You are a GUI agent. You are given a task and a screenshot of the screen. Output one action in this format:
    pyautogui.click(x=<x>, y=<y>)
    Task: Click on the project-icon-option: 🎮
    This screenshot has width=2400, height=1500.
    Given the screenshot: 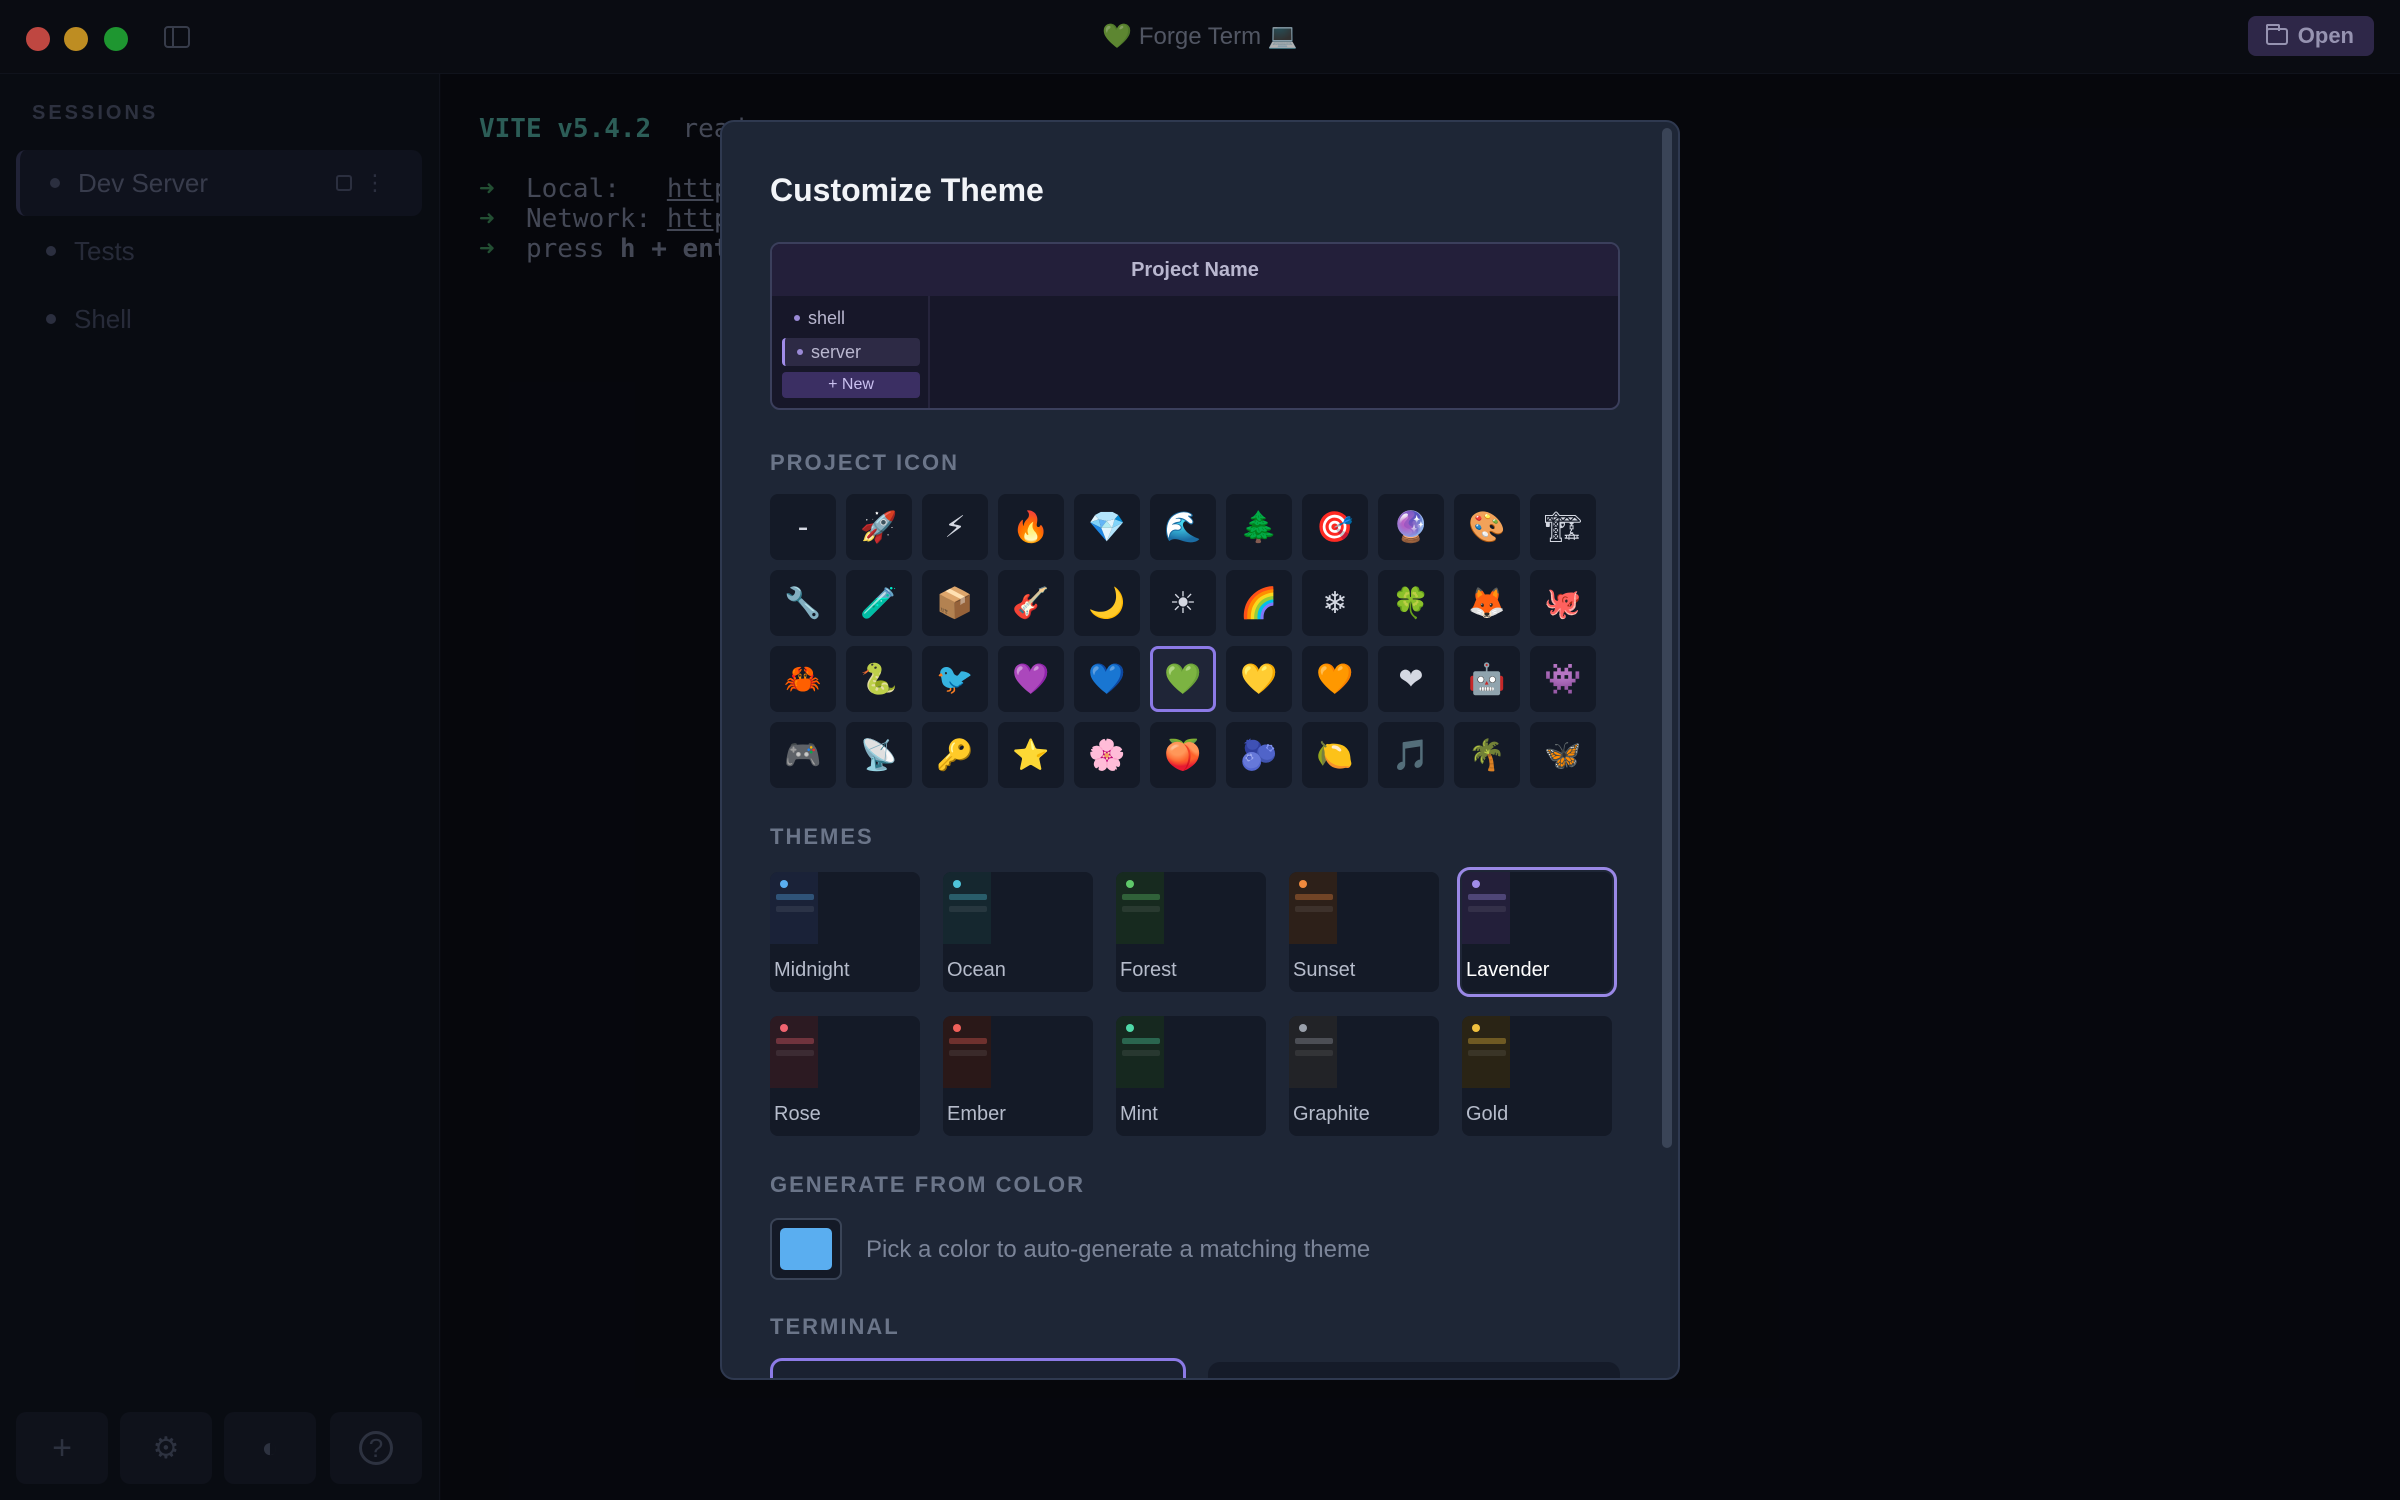 What is the action you would take?
    pyautogui.click(x=803, y=755)
    